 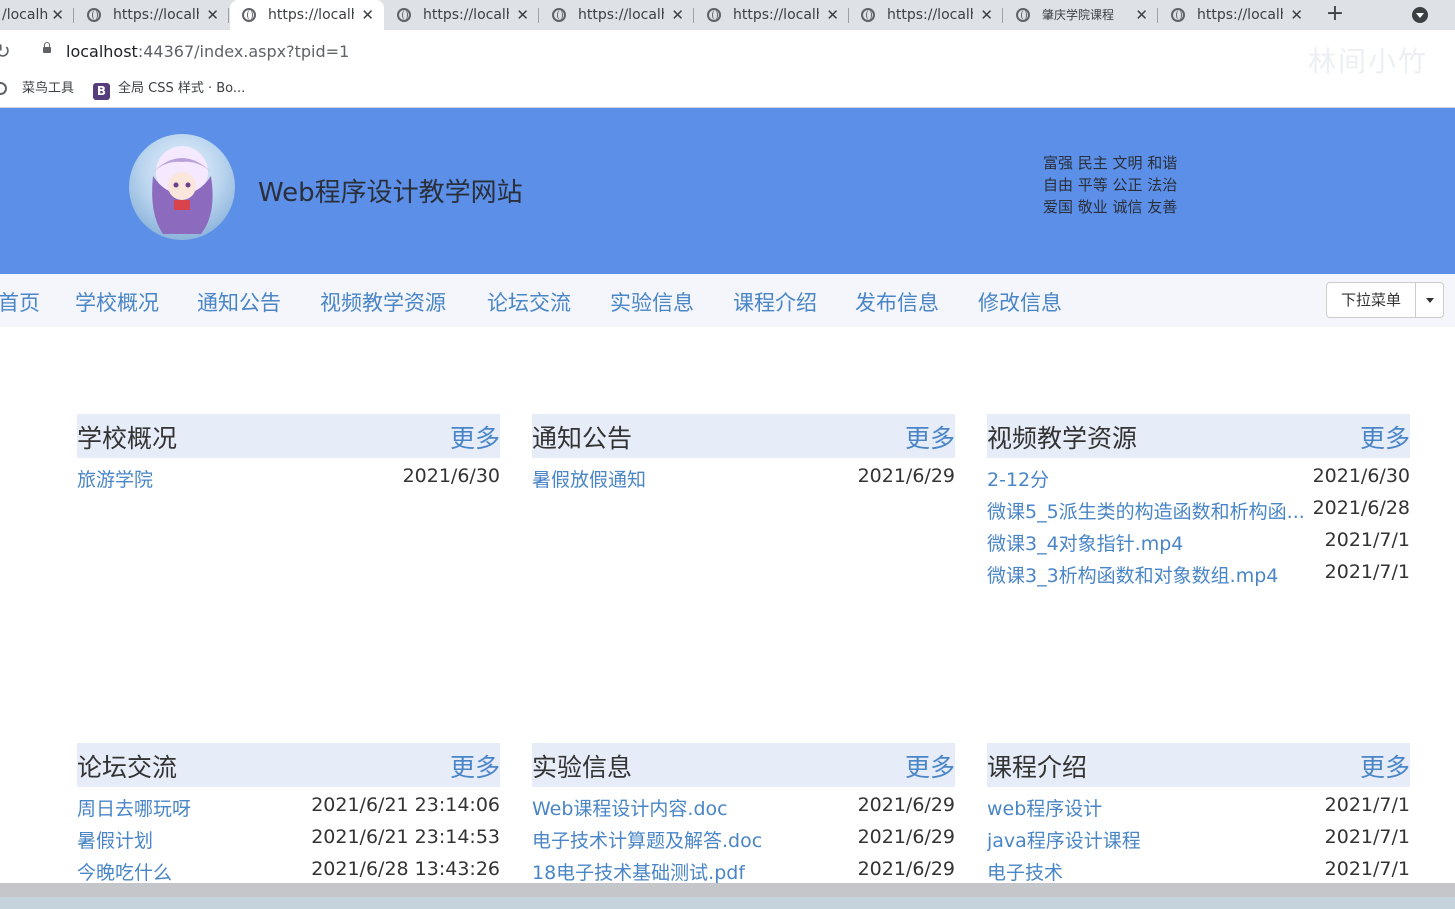 What do you see at coordinates (1025, 871) in the screenshot?
I see `item-link: 电子技术` at bounding box center [1025, 871].